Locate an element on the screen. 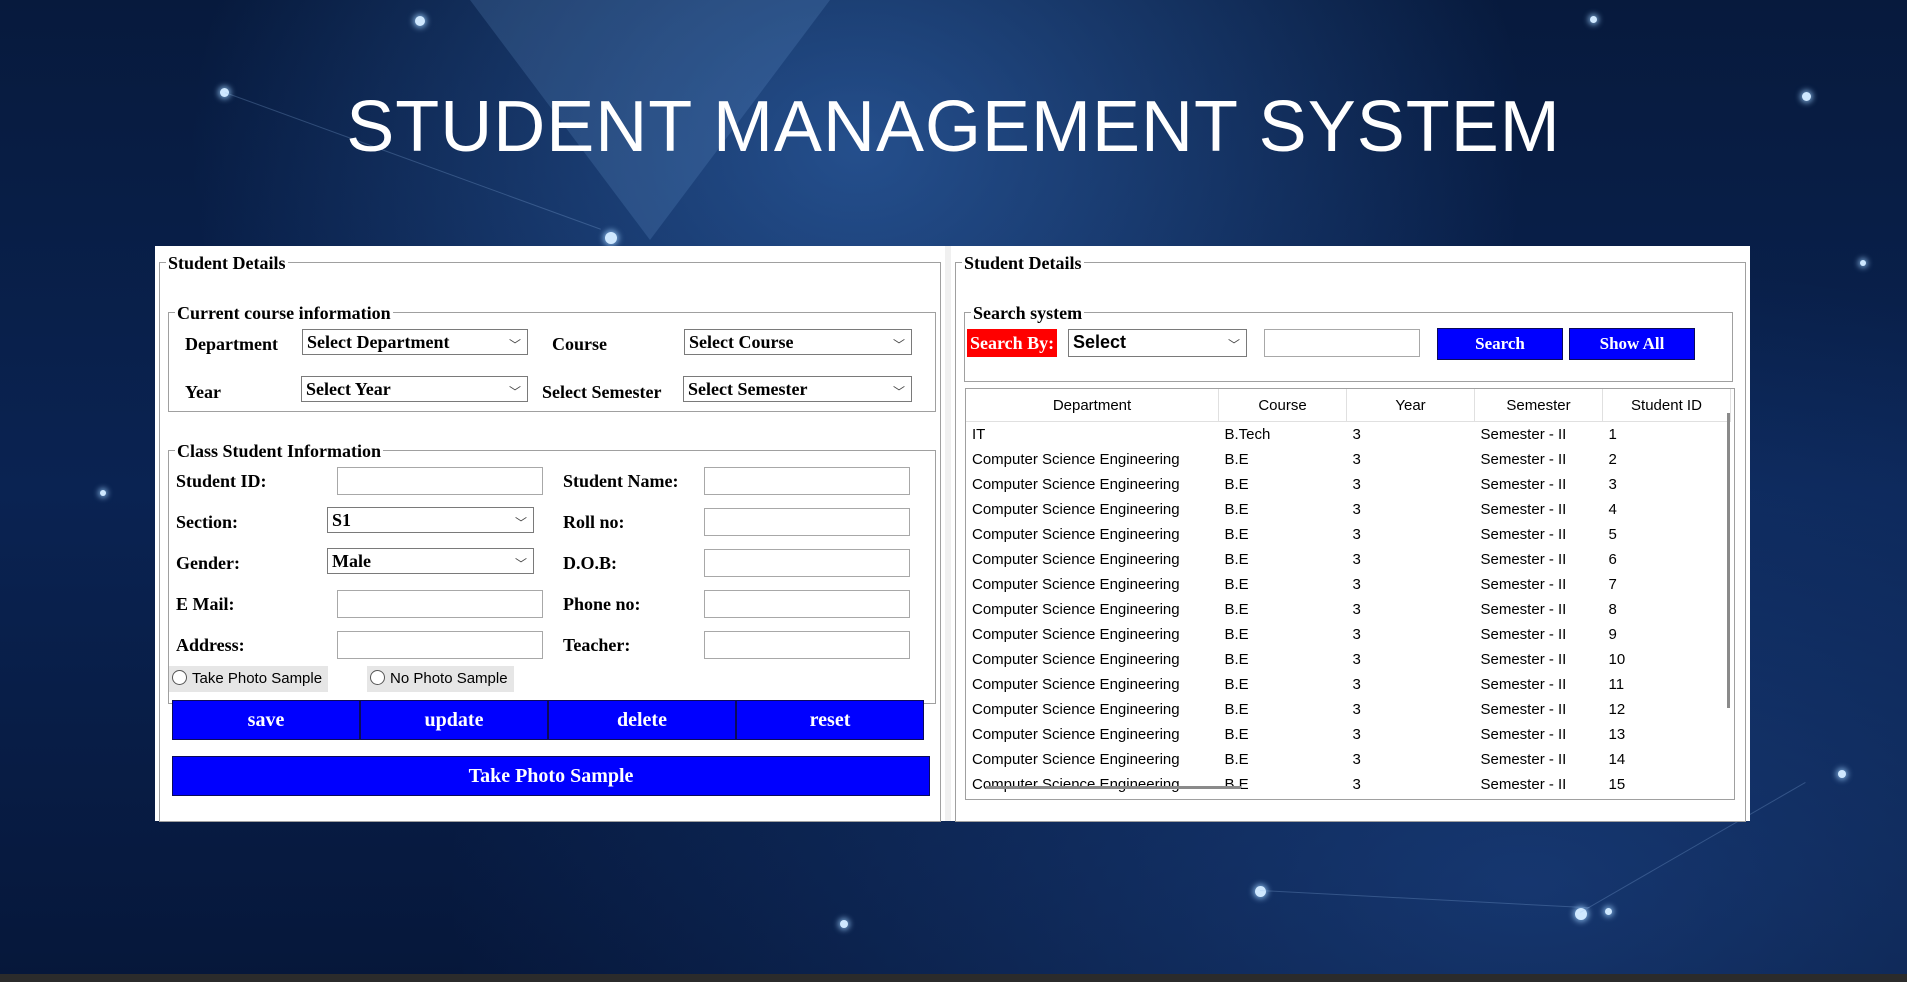  background-line is located at coordinates (1424, 899).